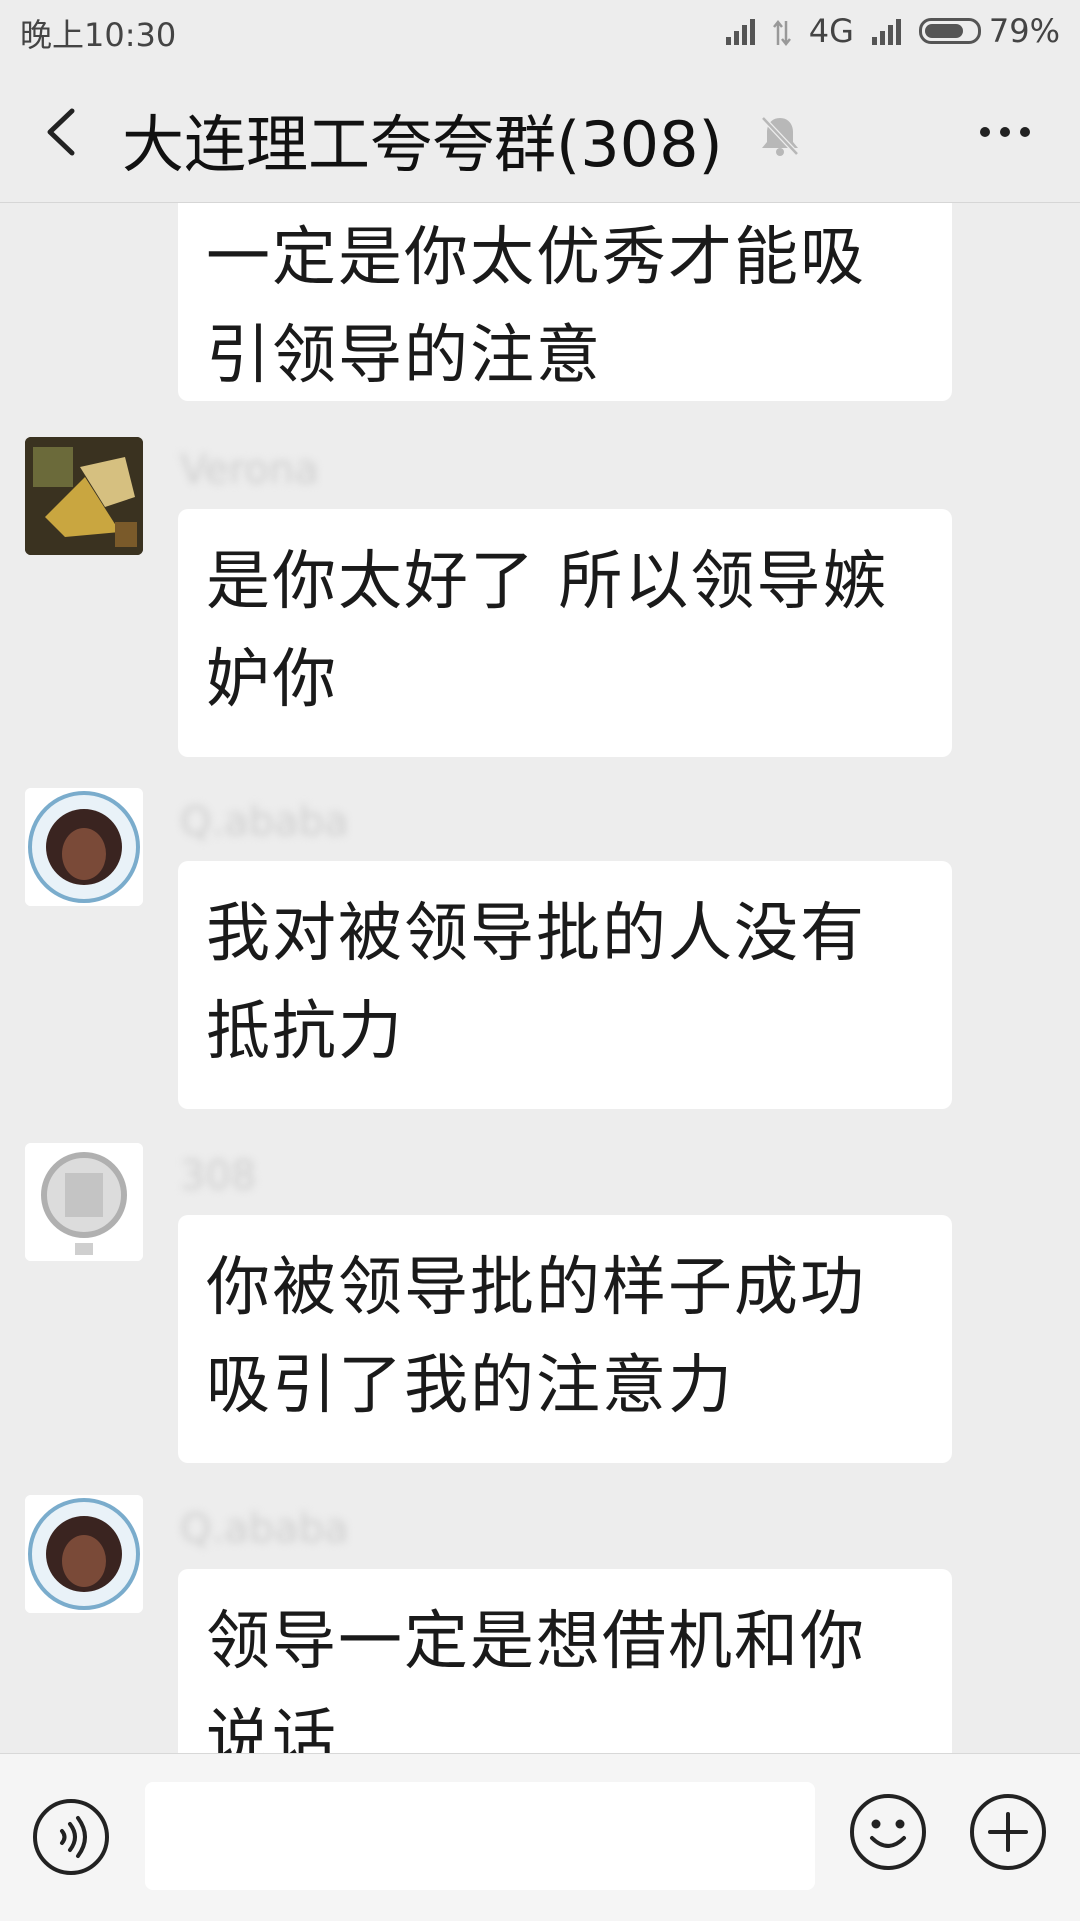  Describe the element at coordinates (98, 35) in the screenshot. I see `status-time: 晚上10:30` at that location.